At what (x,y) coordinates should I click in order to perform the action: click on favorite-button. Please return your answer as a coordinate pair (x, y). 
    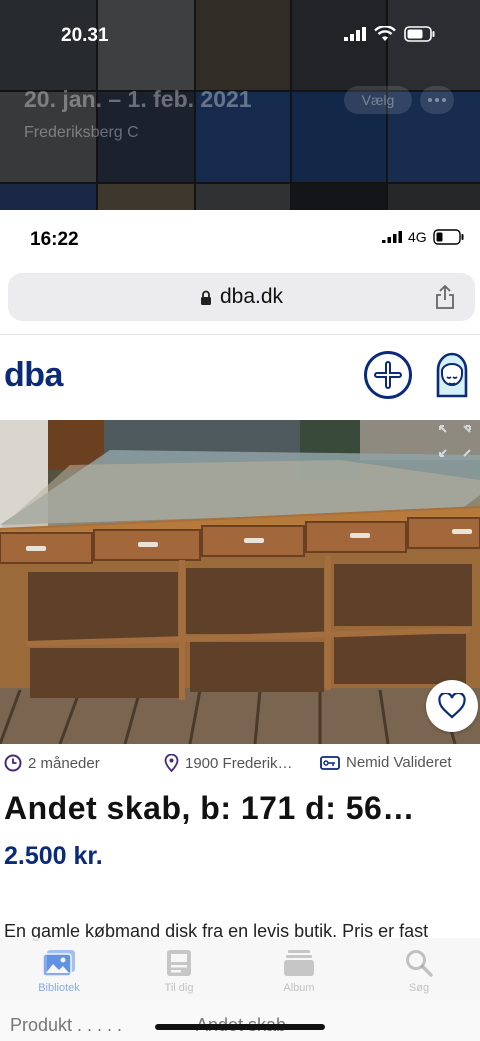
    Looking at the image, I should click on (452, 706).